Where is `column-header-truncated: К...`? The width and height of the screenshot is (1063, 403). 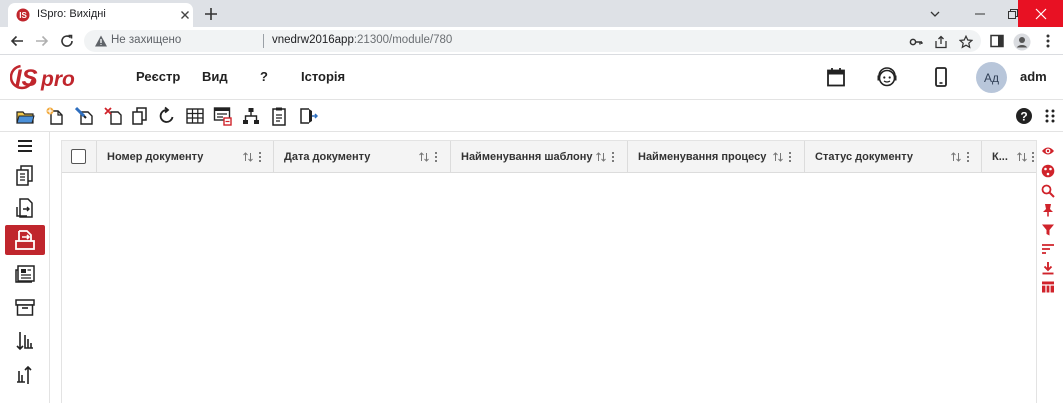 column-header-truncated: К... is located at coordinates (1008, 157).